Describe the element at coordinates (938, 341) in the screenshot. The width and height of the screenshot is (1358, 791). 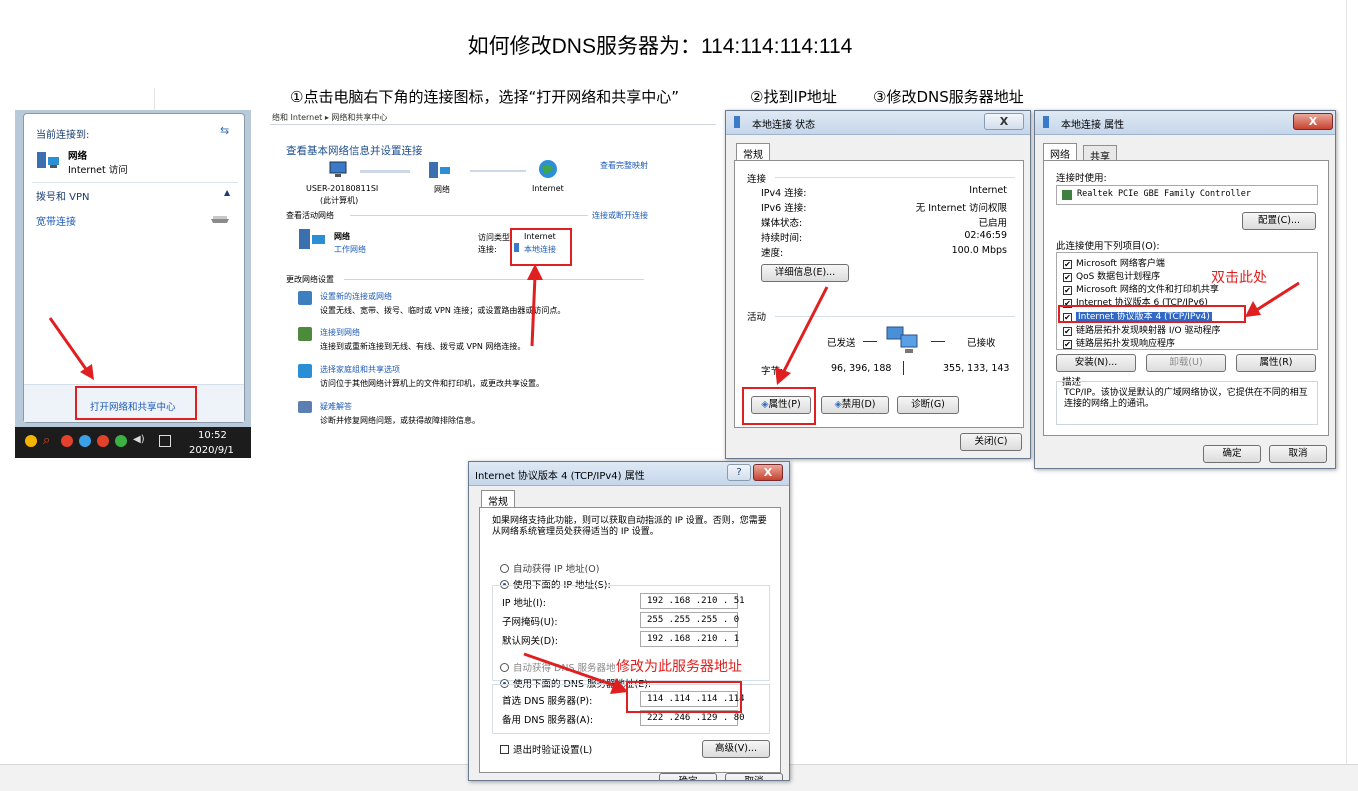
I see `received-line` at that location.